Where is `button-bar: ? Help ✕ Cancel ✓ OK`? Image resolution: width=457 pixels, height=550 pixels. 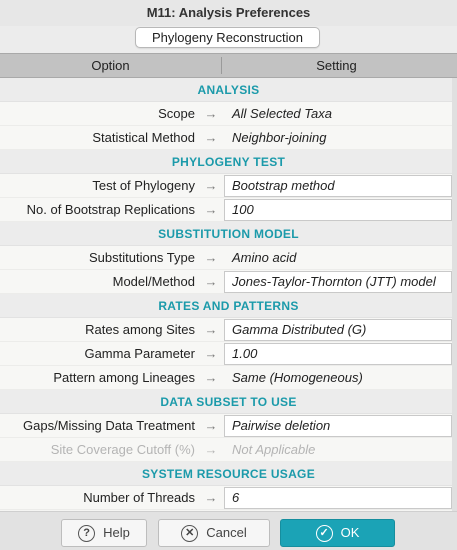 button-bar: ? Help ✕ Cancel ✓ OK is located at coordinates (228, 530).